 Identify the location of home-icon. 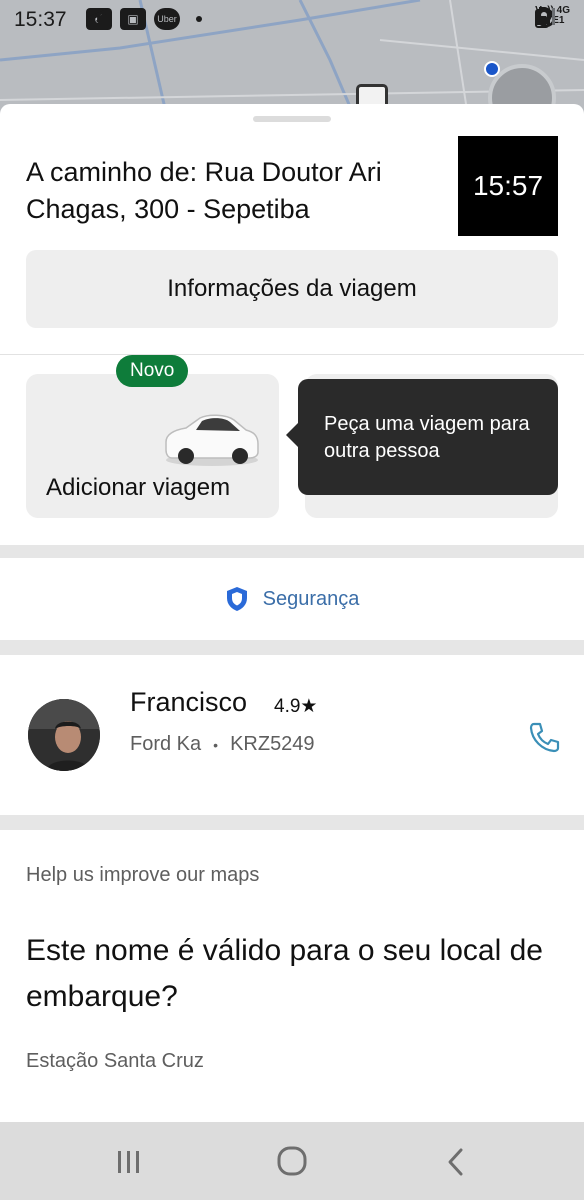
(292, 1162).